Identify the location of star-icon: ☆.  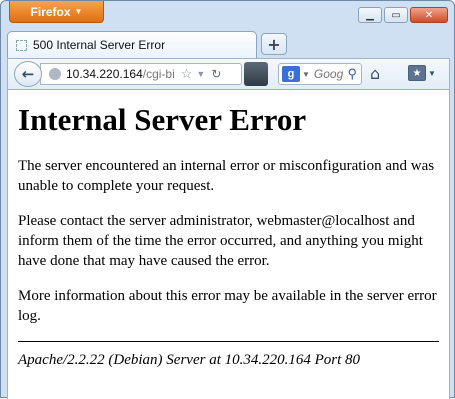
(187, 74).